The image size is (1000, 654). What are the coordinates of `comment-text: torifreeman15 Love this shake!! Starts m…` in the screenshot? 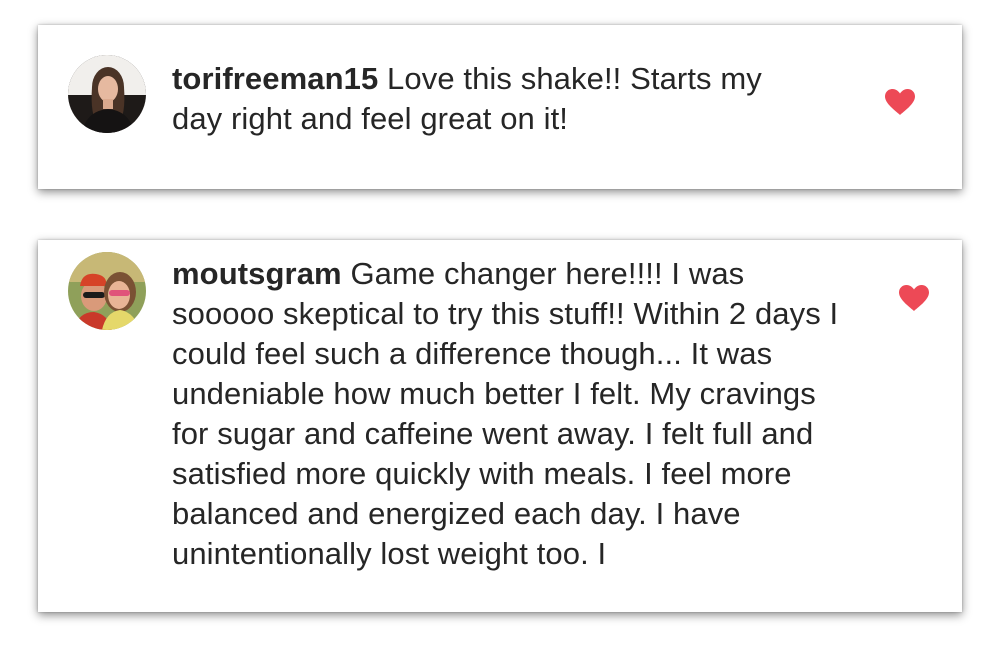 It's located at (492, 99).